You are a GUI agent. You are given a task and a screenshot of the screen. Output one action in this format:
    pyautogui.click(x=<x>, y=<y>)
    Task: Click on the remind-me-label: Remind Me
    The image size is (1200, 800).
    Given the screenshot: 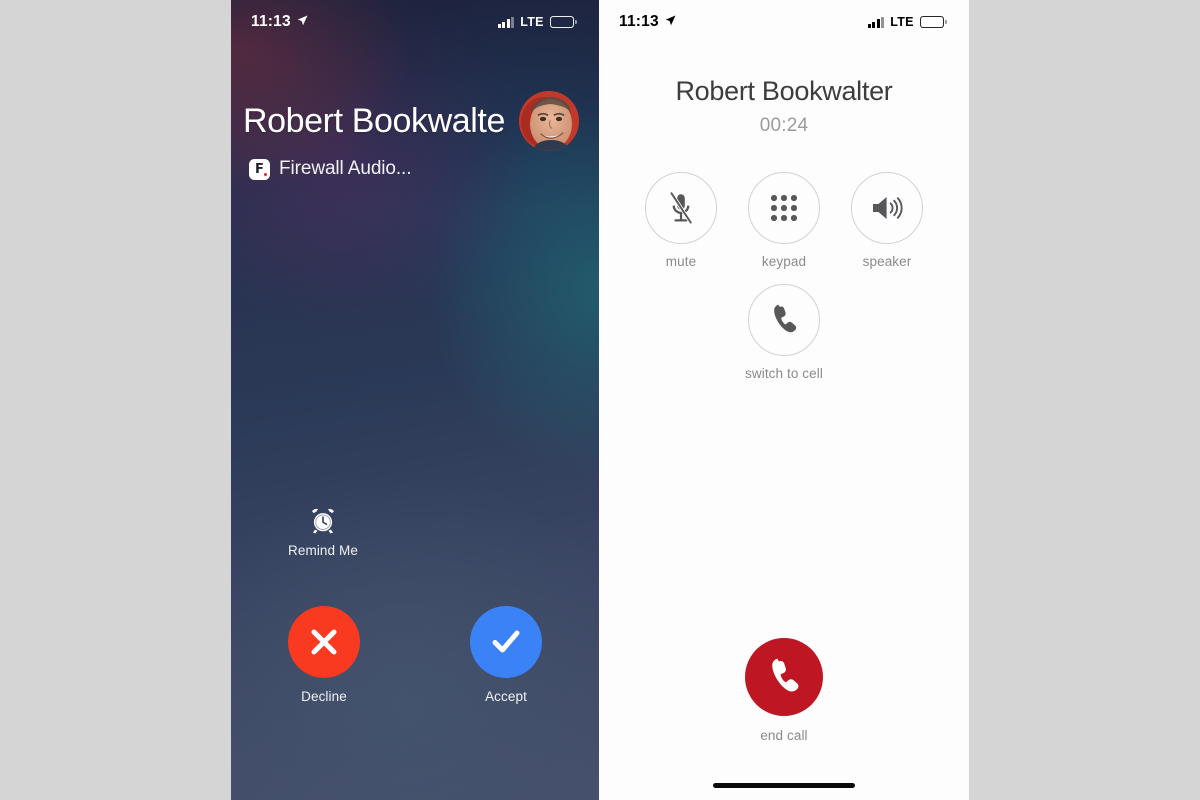 What is the action you would take?
    pyautogui.click(x=323, y=550)
    